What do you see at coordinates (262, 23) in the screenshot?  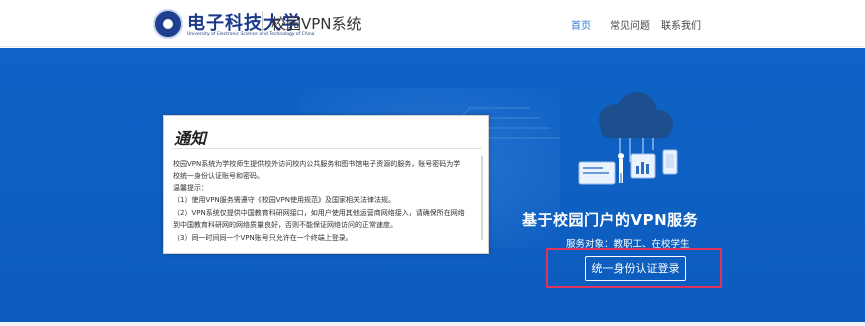 I see `header-divider` at bounding box center [262, 23].